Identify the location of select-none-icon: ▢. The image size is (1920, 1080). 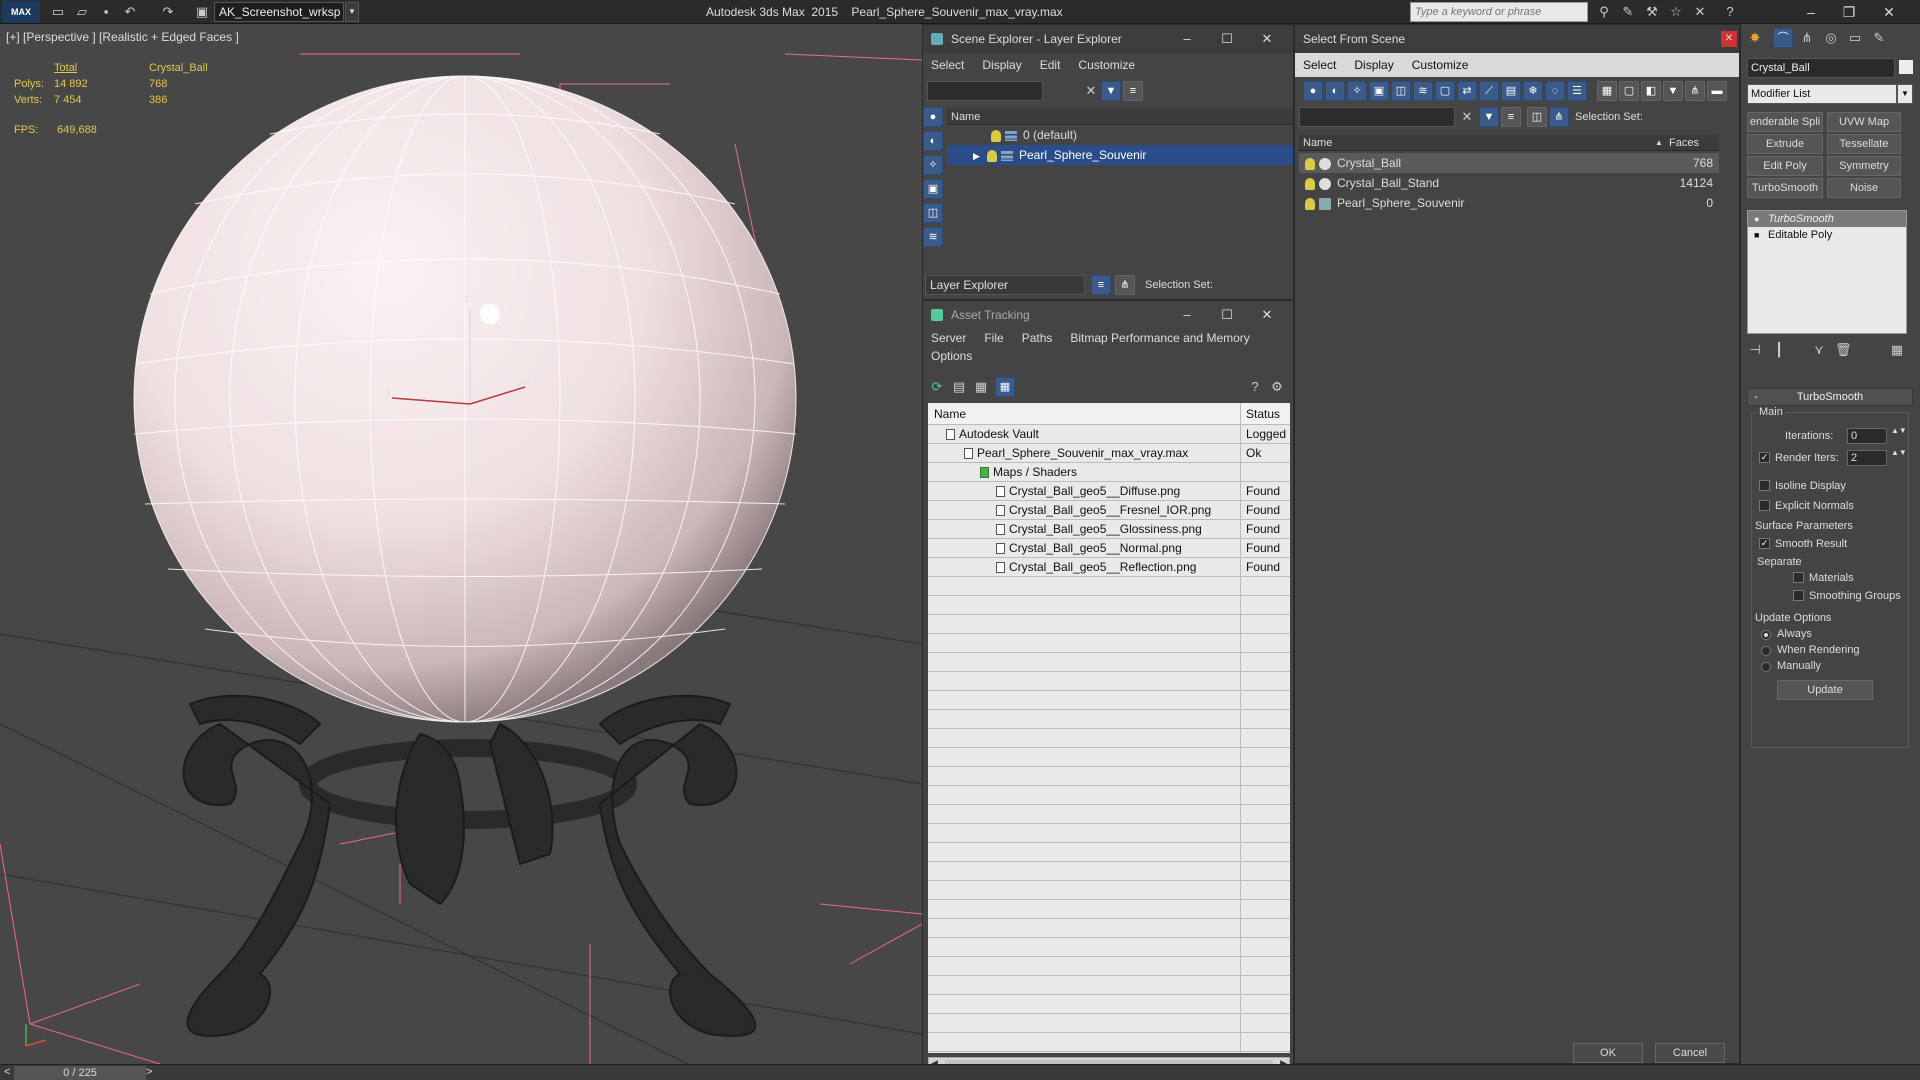
(1629, 91).